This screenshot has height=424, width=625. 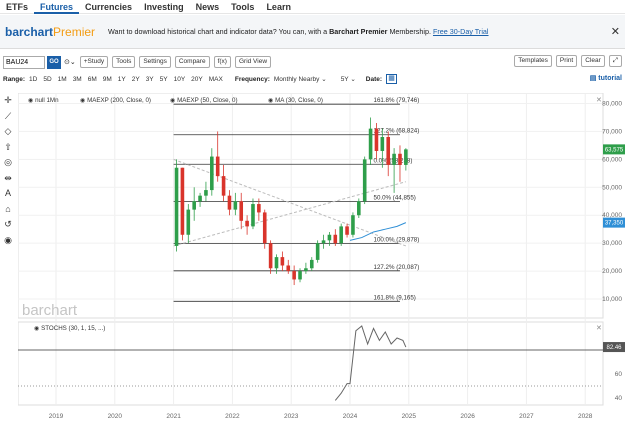 What do you see at coordinates (615, 31) in the screenshot?
I see `close-icon: ✕` at bounding box center [615, 31].